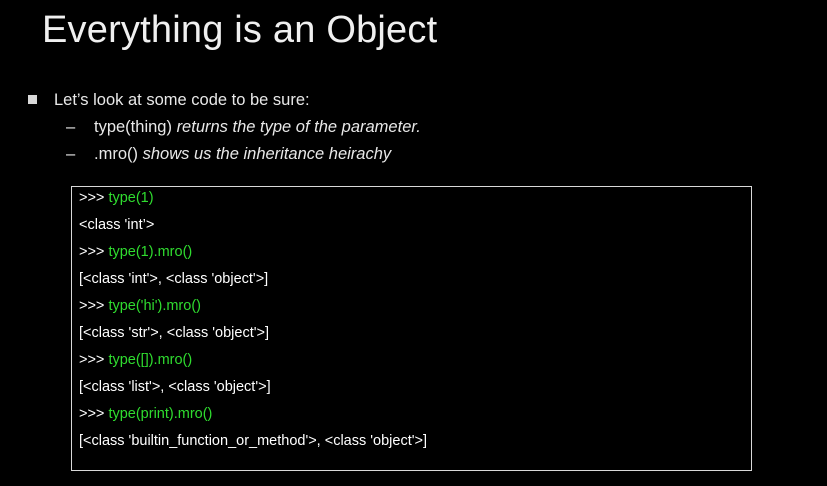 The height and width of the screenshot is (486, 827). Describe the element at coordinates (182, 100) in the screenshot. I see `bullet-text: Let’s look at some code to be sure:` at that location.